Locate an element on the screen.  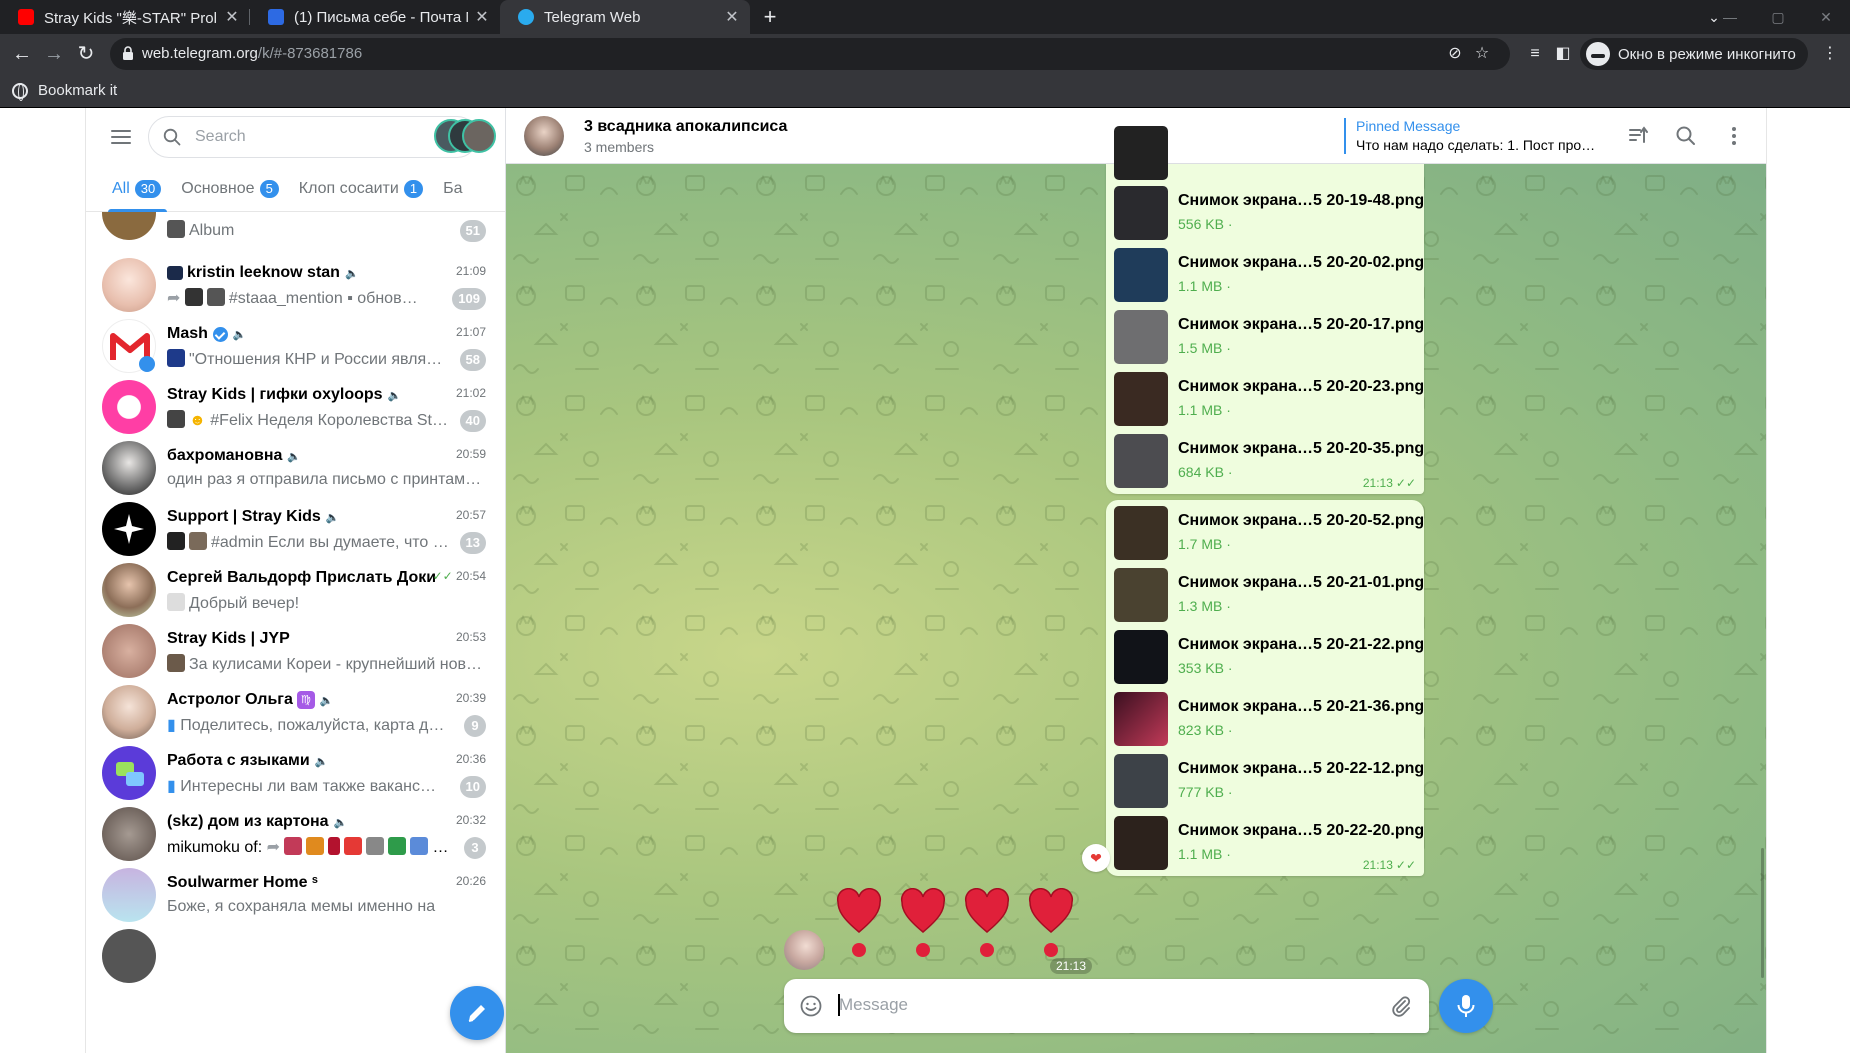
chat-item: Album 51 is located at coordinates (295, 231).